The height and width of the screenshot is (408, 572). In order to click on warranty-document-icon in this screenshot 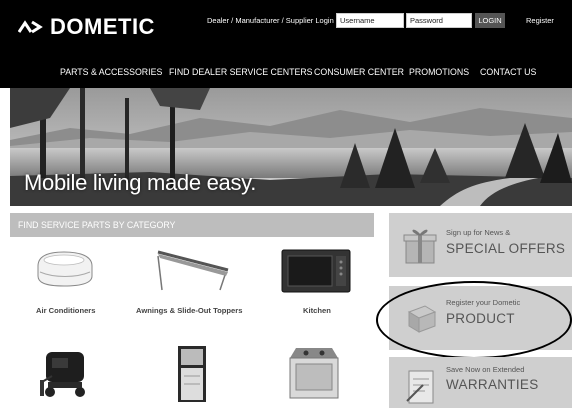, I will do `click(420, 387)`.